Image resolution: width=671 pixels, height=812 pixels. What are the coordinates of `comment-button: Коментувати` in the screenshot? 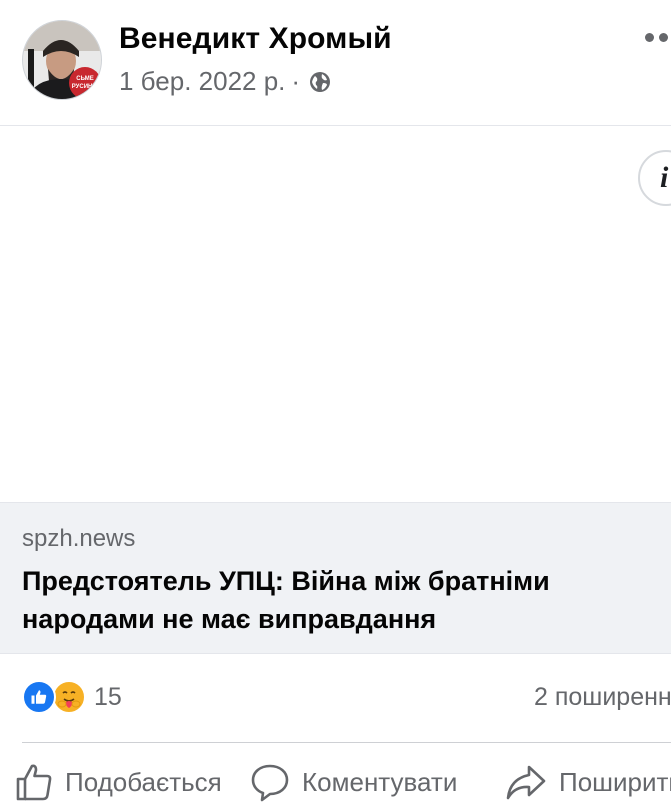 It's located at (353, 782).